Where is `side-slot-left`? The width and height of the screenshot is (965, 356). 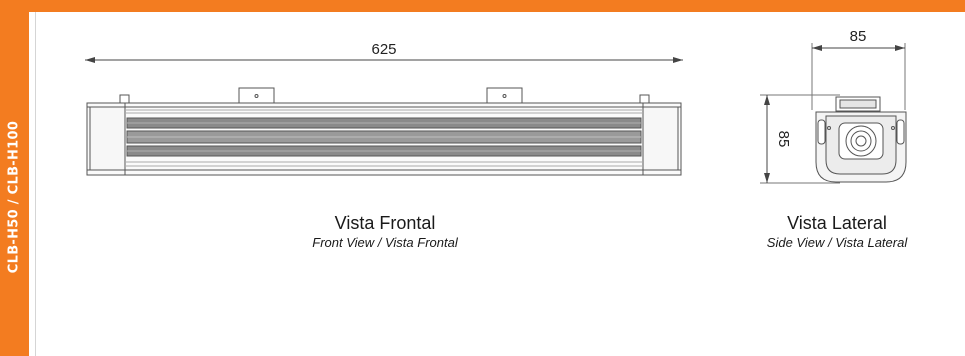
side-slot-left is located at coordinates (821, 132).